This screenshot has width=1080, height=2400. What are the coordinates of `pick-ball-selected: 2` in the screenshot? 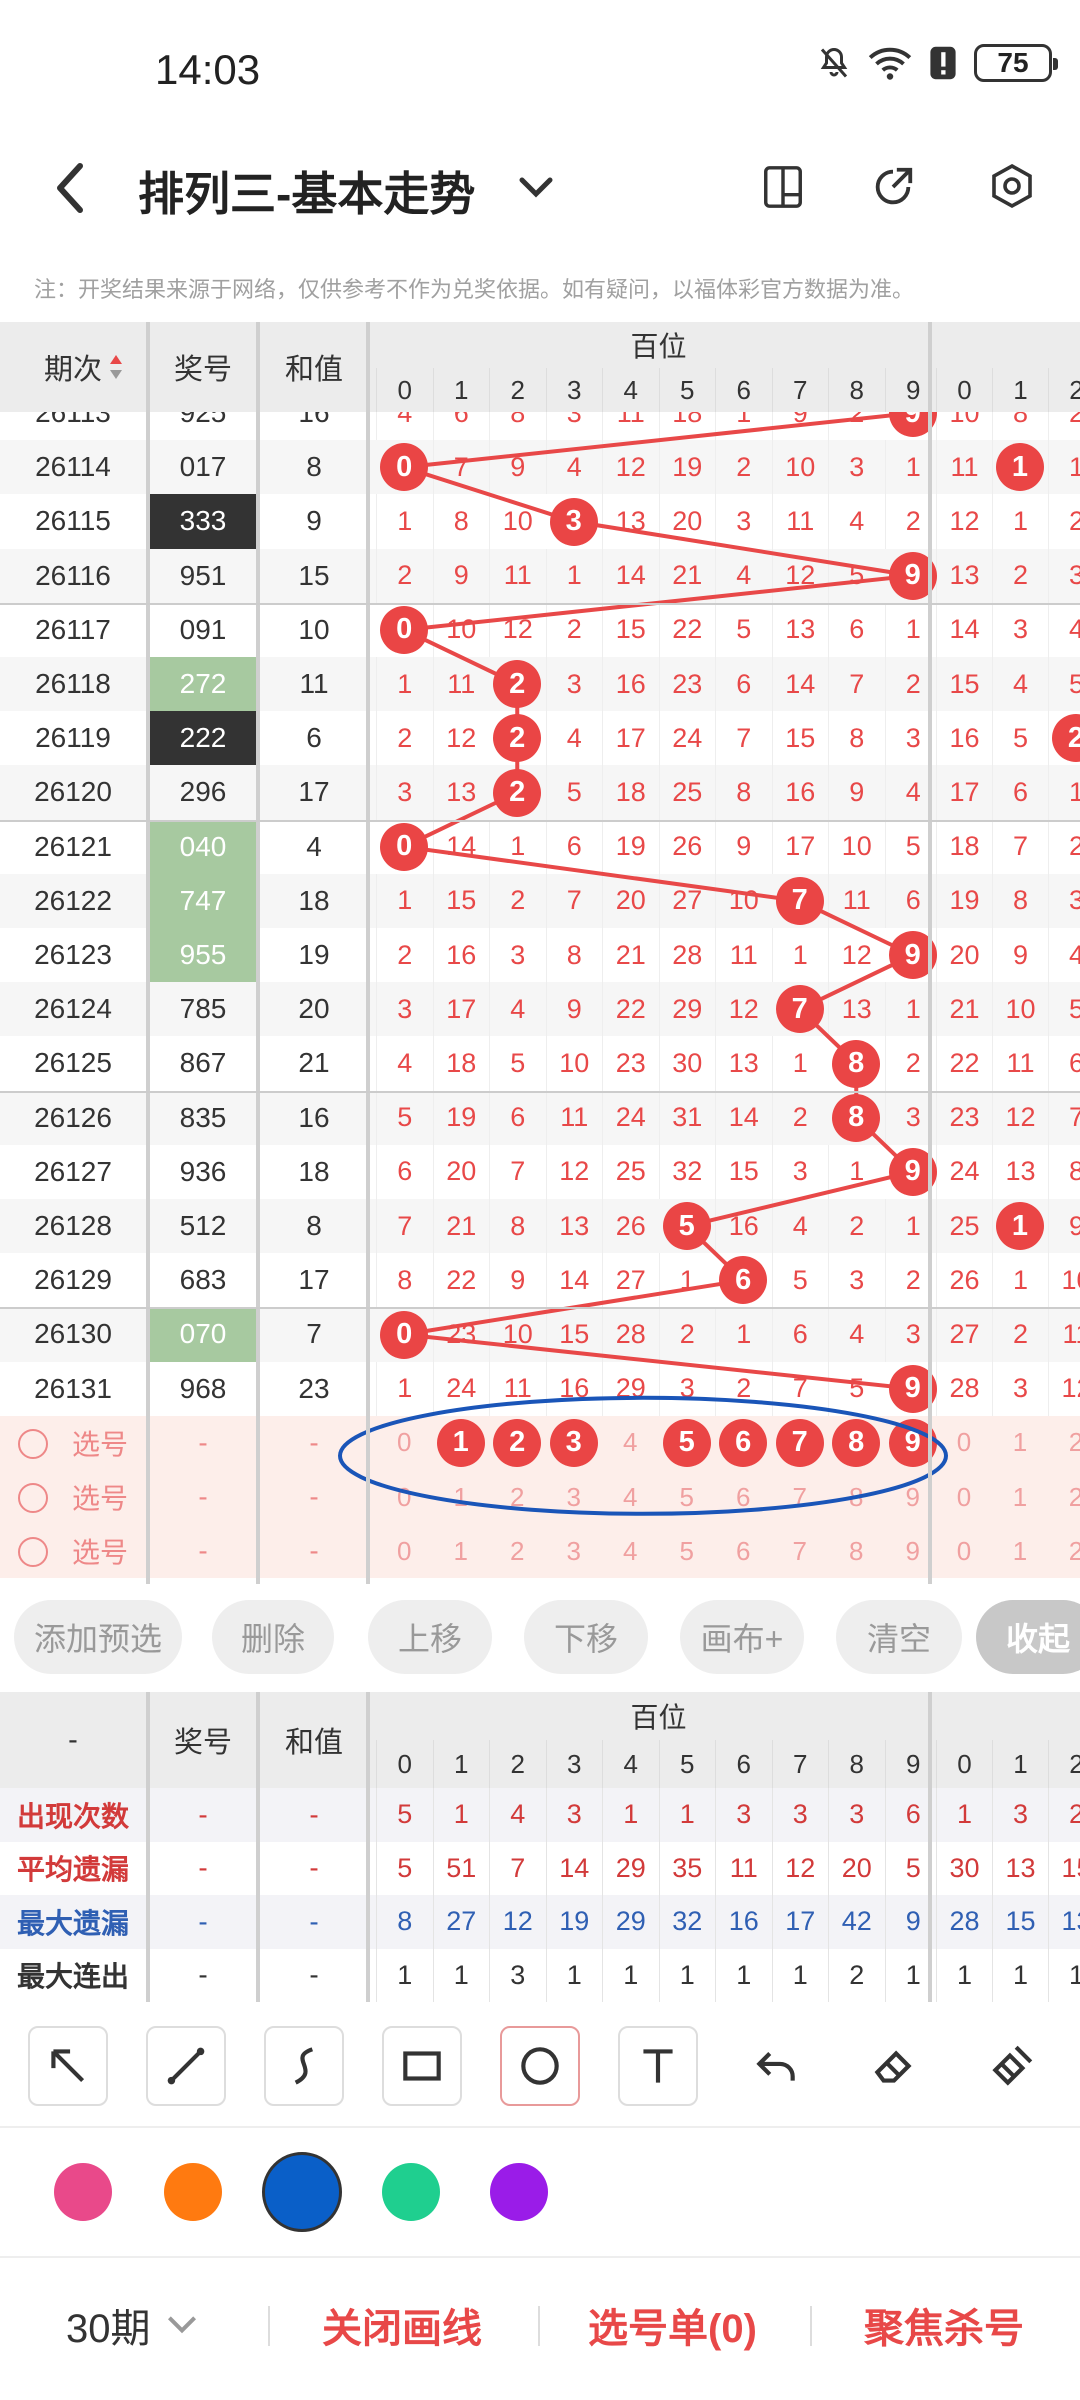 It's located at (517, 1442).